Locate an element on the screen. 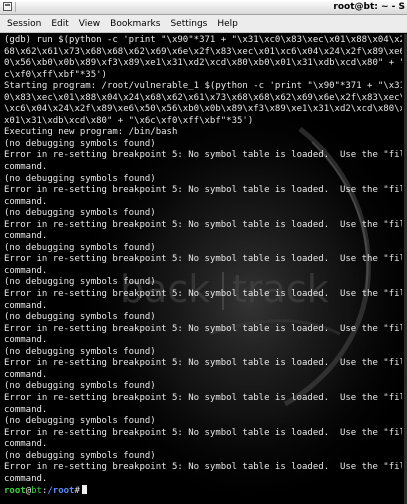 The image size is (407, 504). output-line: Executing new program: /bin/bash is located at coordinates (91, 132).